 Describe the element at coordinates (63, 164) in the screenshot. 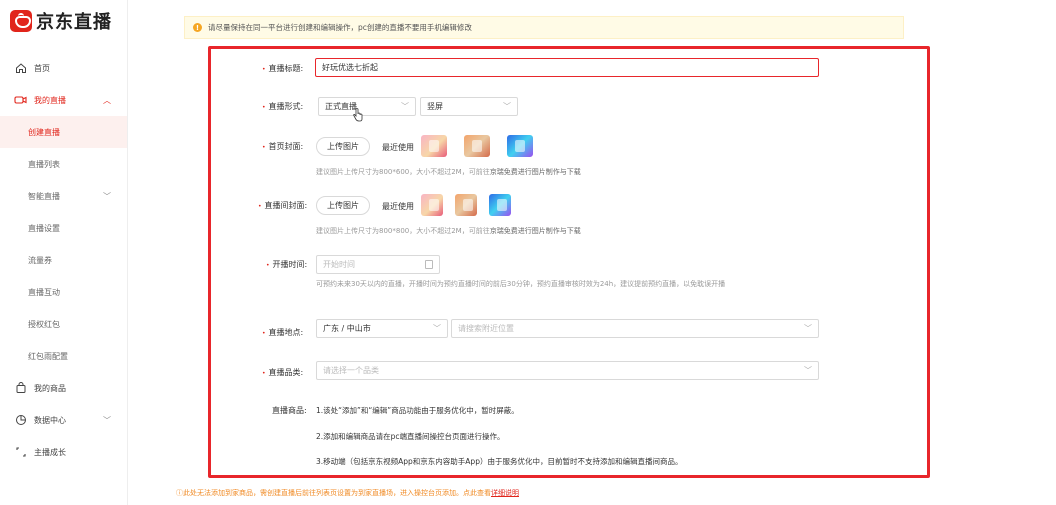

I see `sidebar-item-live-list: 直播列表` at that location.